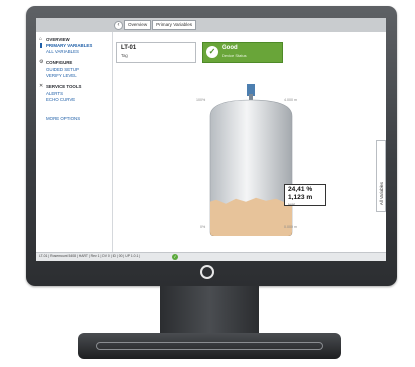 This screenshot has width=415, height=367. What do you see at coordinates (291, 204) in the screenshot?
I see `readout-sublabel: Level` at bounding box center [291, 204].